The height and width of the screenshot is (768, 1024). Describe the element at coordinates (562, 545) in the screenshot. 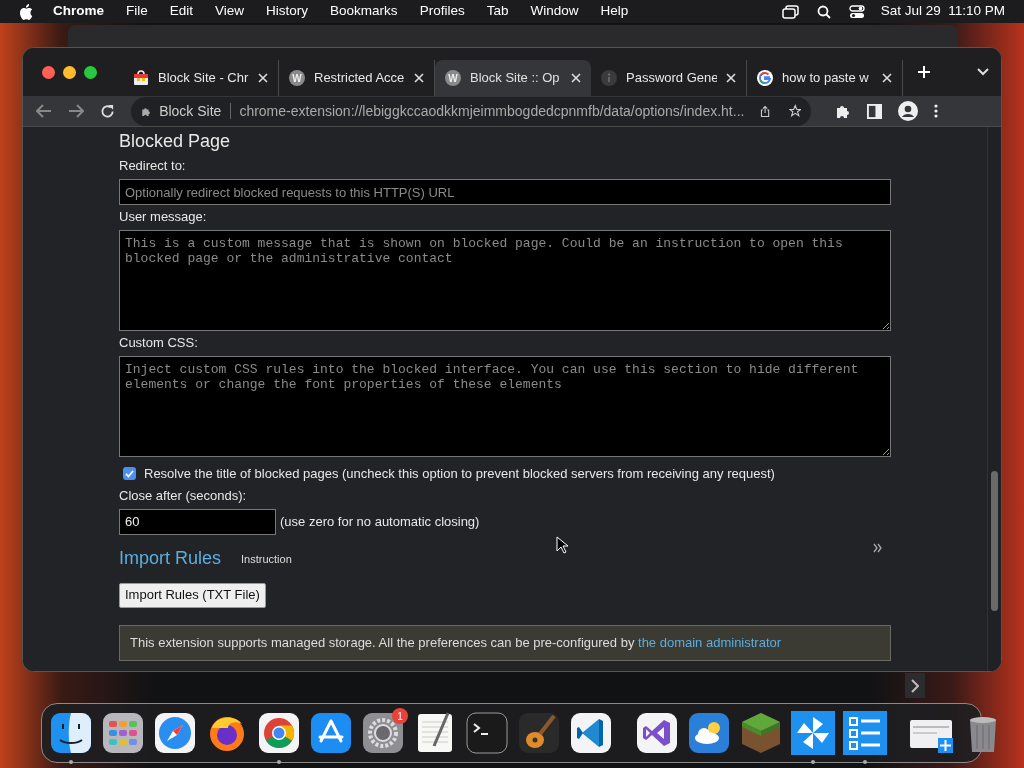

I see `cursor-icon` at that location.